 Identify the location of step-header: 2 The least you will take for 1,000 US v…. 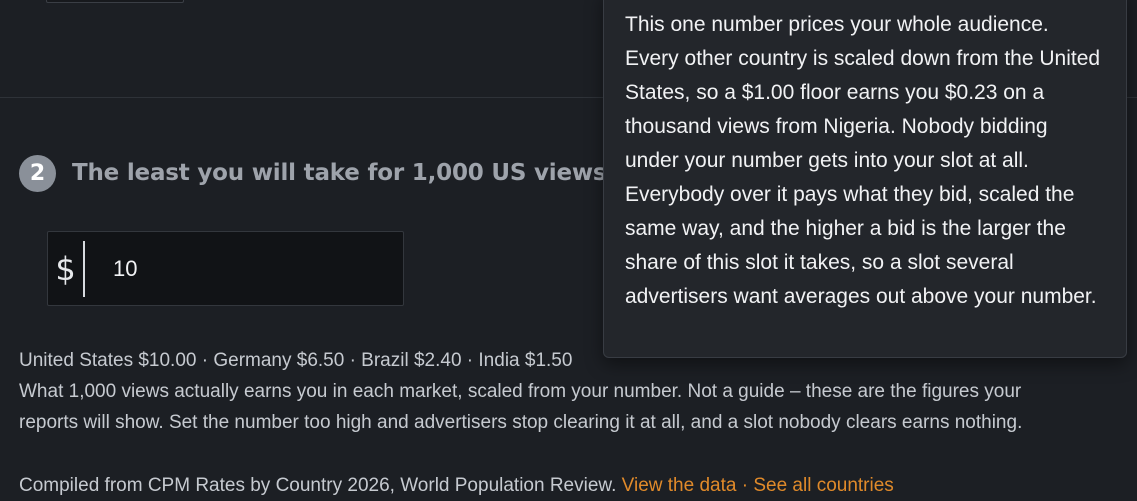
(327, 173).